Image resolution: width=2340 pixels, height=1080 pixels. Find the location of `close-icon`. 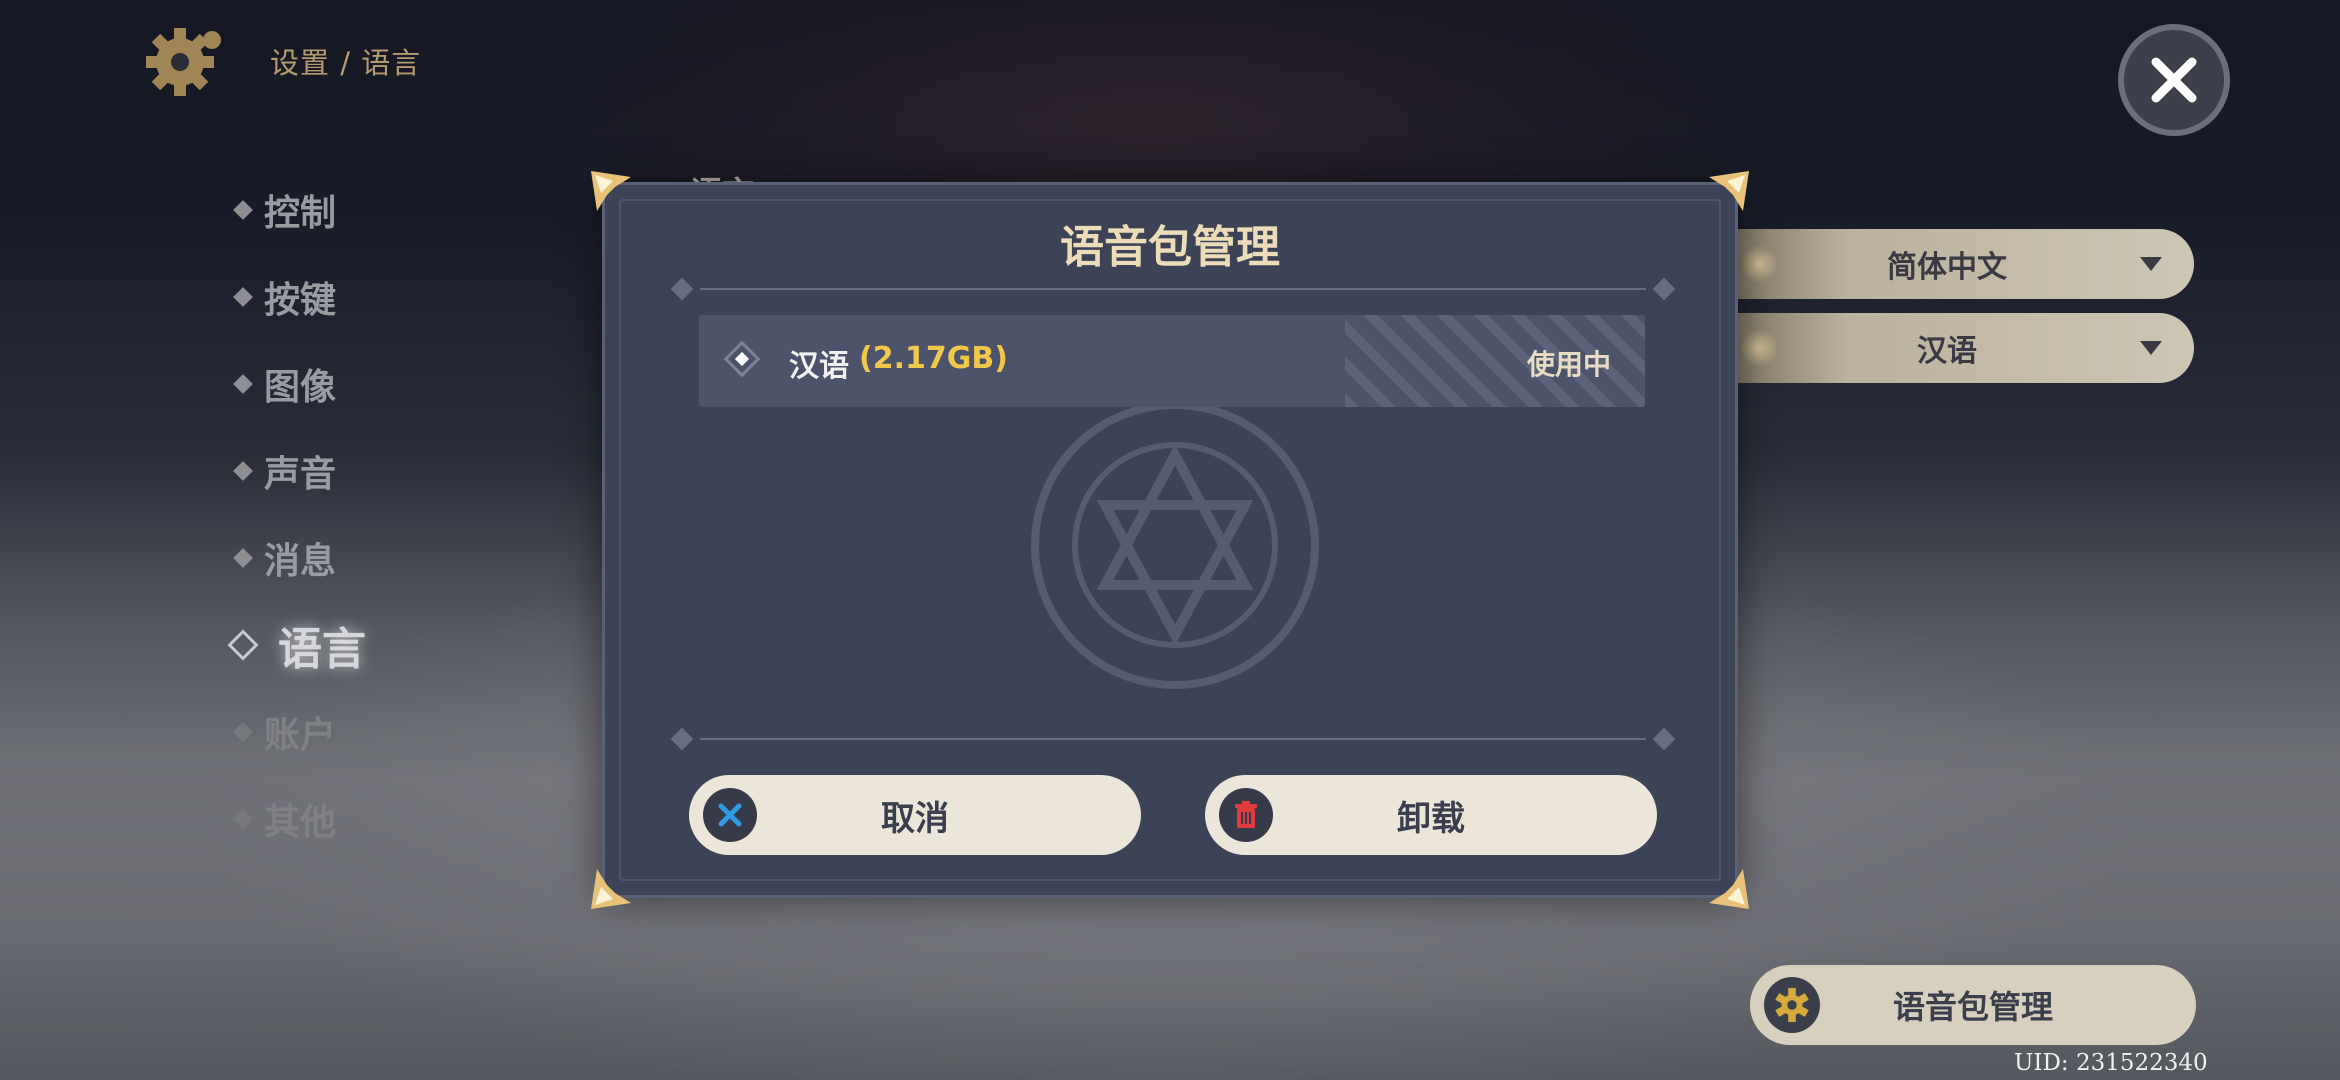

close-icon is located at coordinates (2174, 80).